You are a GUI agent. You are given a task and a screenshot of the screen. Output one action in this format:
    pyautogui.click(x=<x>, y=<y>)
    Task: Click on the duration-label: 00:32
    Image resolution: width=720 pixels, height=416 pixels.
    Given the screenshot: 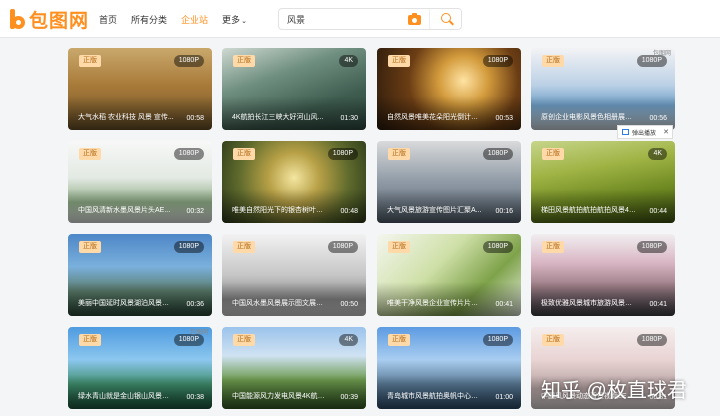 What is the action you would take?
    pyautogui.click(x=195, y=211)
    